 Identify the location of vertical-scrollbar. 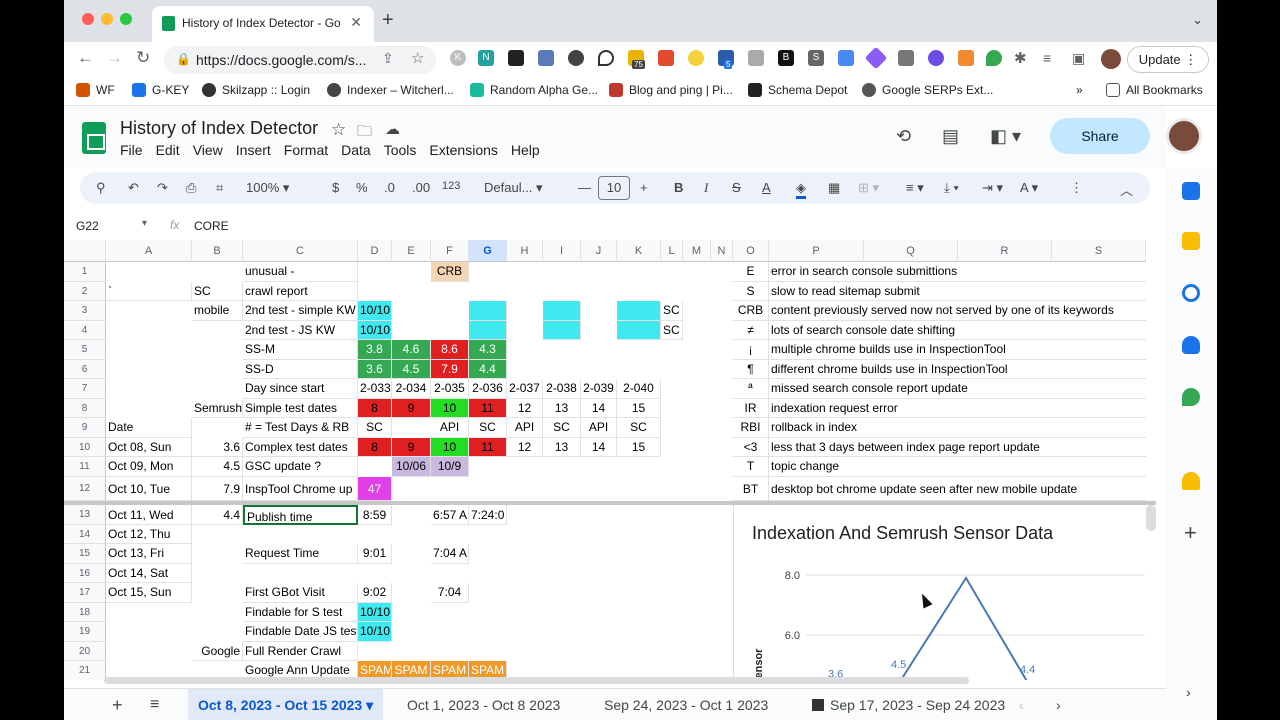
(1151, 517).